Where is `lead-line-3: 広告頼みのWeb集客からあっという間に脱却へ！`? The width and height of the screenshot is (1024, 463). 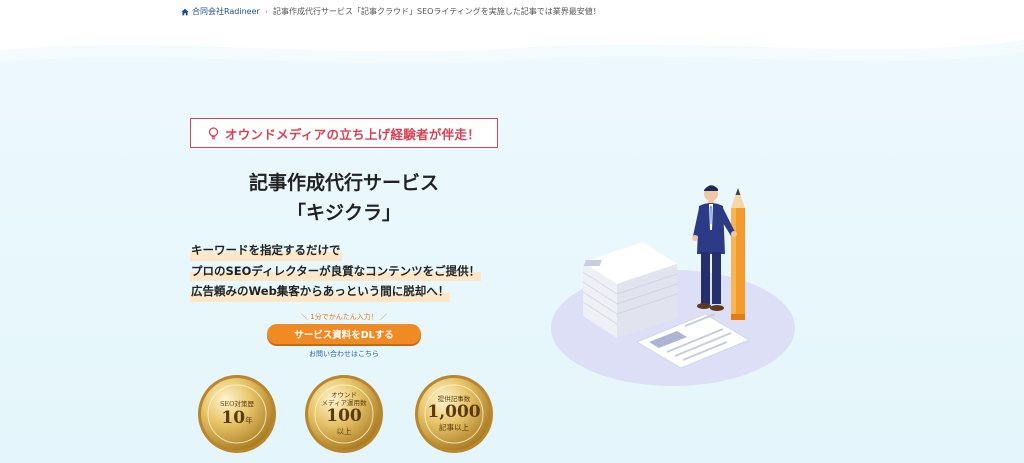
lead-line-3: 広告頼みのWeb集客からあっという間に脱却へ！ is located at coordinates (320, 291).